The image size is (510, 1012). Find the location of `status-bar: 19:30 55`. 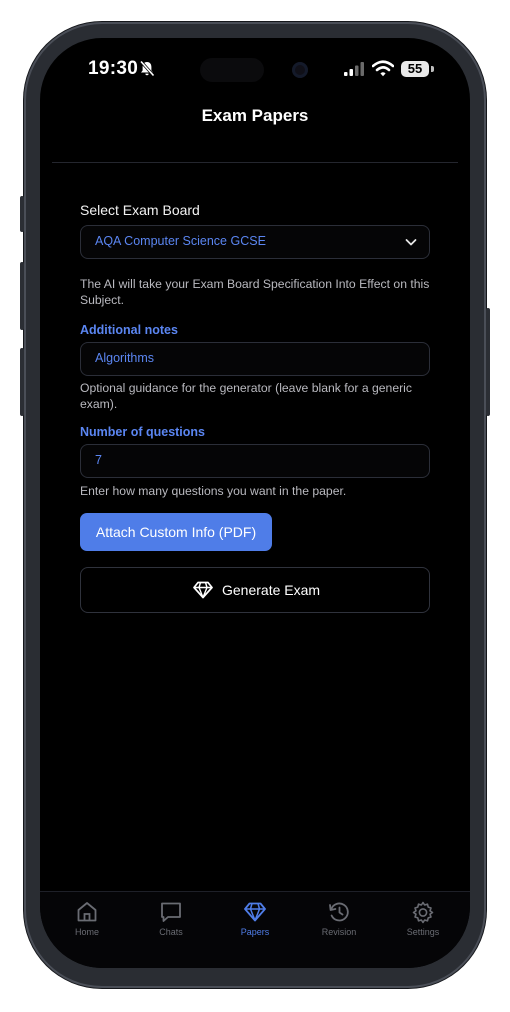

status-bar: 19:30 55 is located at coordinates (255, 71).